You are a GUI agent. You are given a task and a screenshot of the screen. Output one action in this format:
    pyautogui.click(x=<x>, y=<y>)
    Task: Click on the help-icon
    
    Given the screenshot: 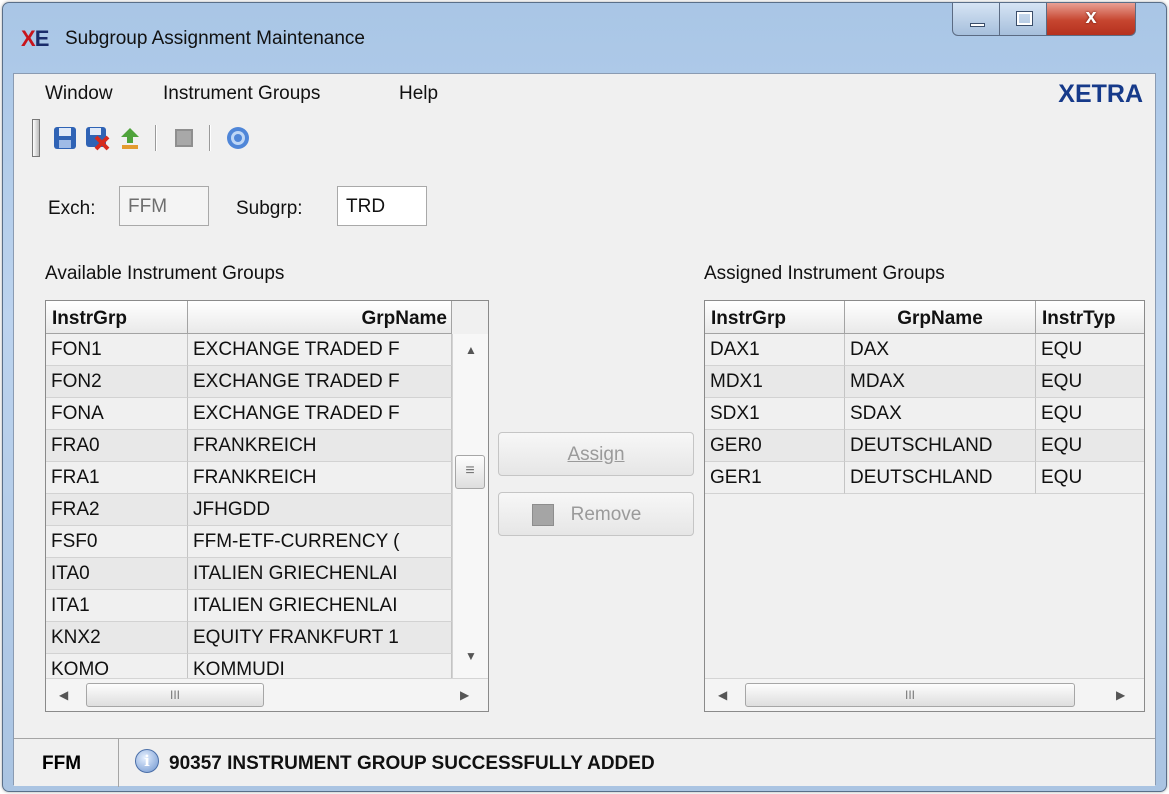 What is the action you would take?
    pyautogui.click(x=238, y=138)
    